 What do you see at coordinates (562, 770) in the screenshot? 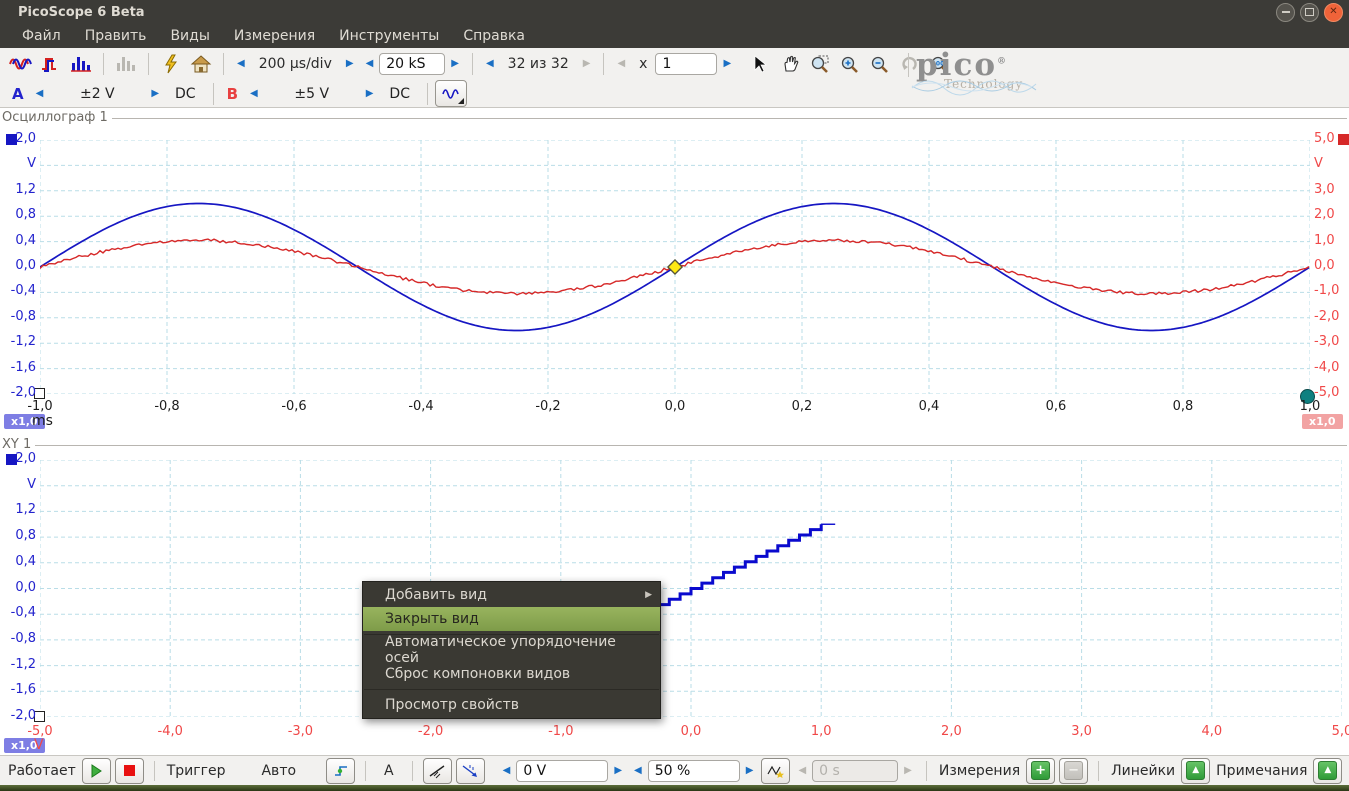
I see `trigger-level-input` at bounding box center [562, 770].